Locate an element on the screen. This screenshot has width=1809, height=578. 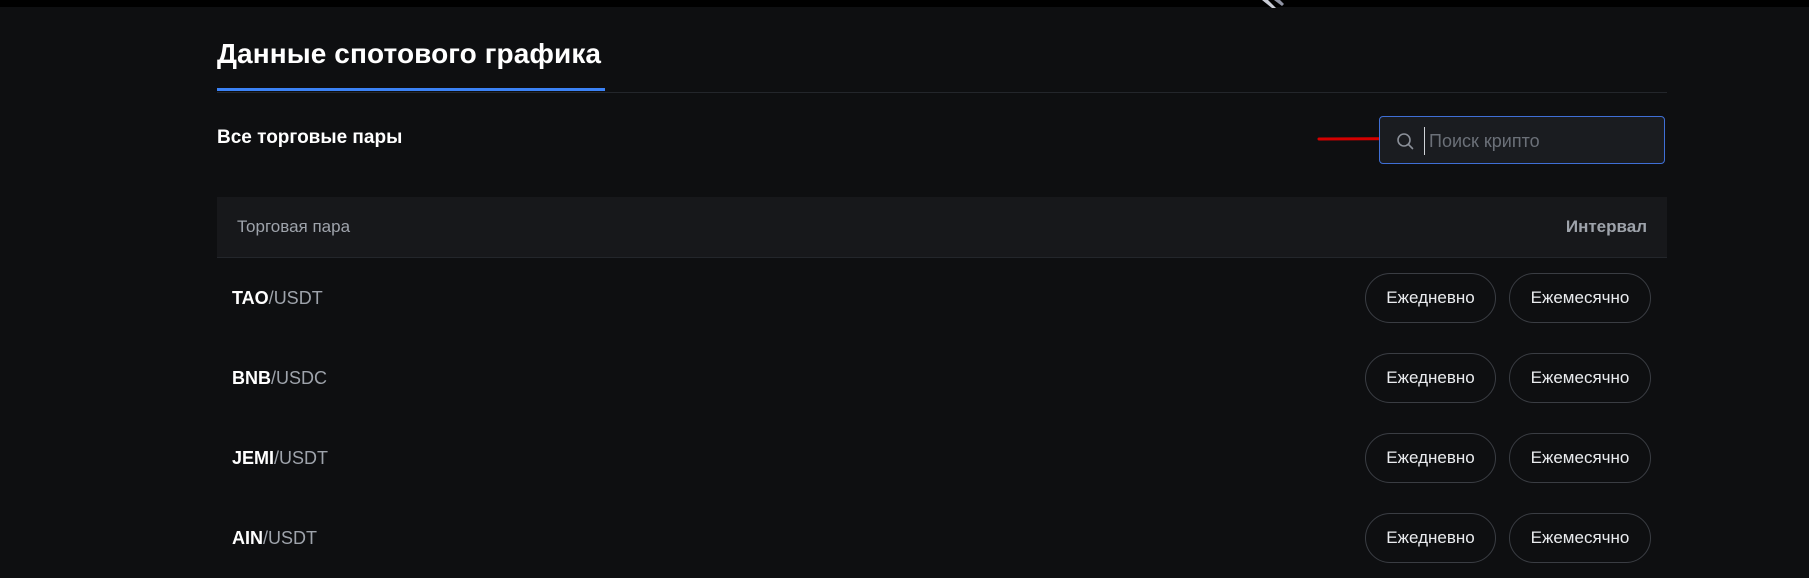
trading-pair: JEMI/USDT is located at coordinates (280, 458).